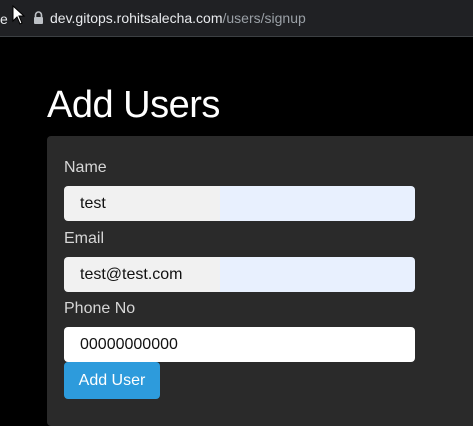 Image resolution: width=473 pixels, height=426 pixels. I want to click on add-user-button: Add User, so click(112, 380).